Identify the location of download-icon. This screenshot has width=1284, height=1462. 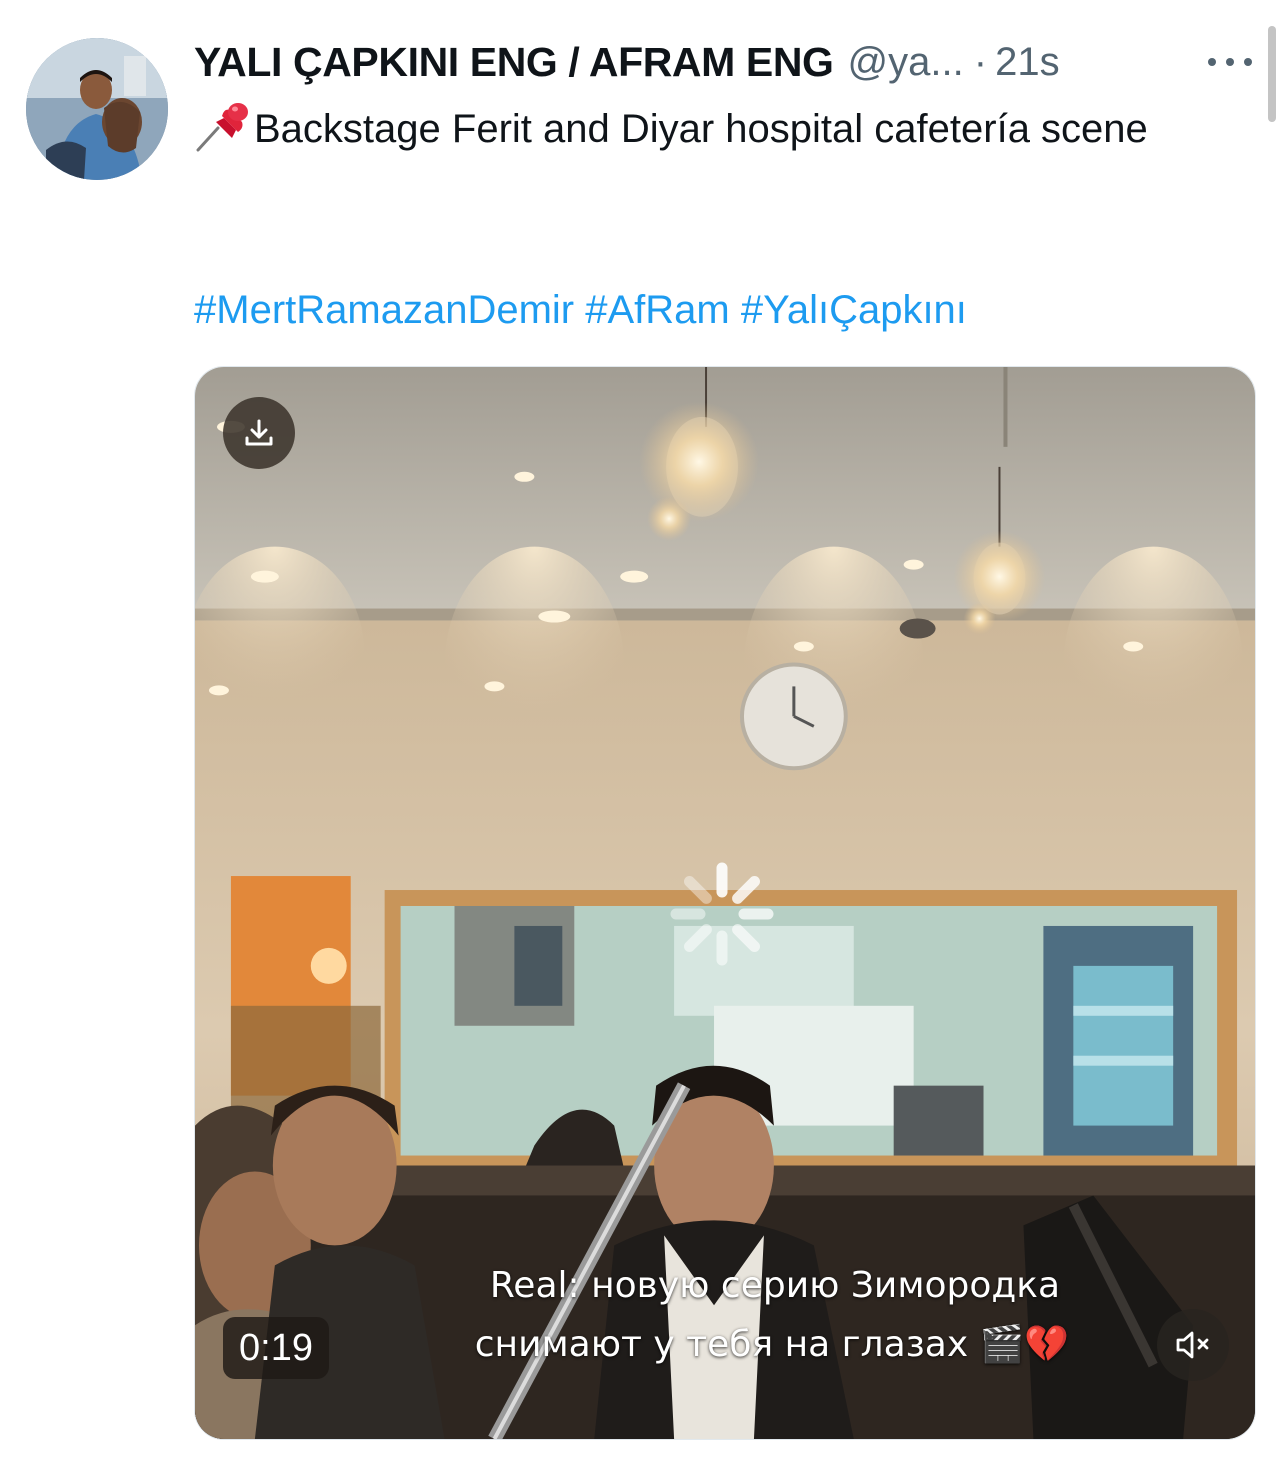
(259, 432).